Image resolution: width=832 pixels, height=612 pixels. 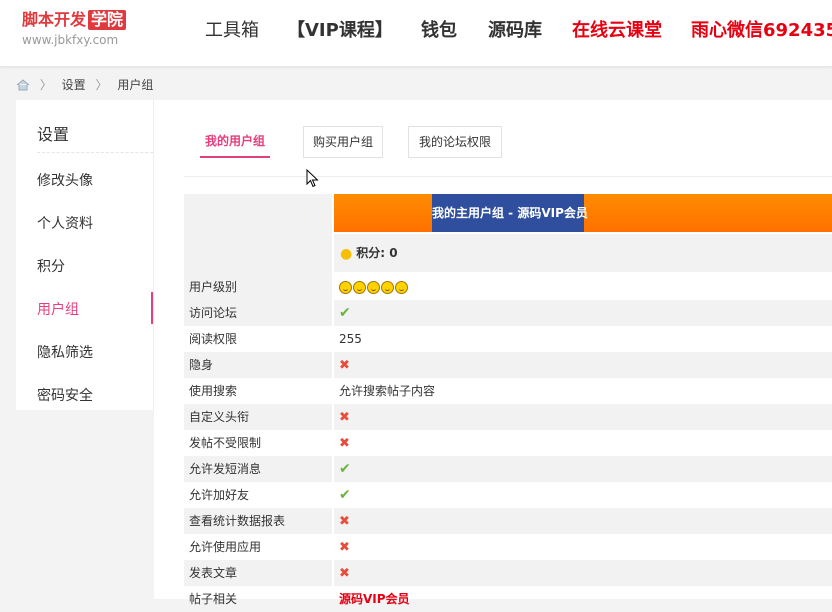 I want to click on breadcrumb-item-settings: 设置, so click(x=74, y=85).